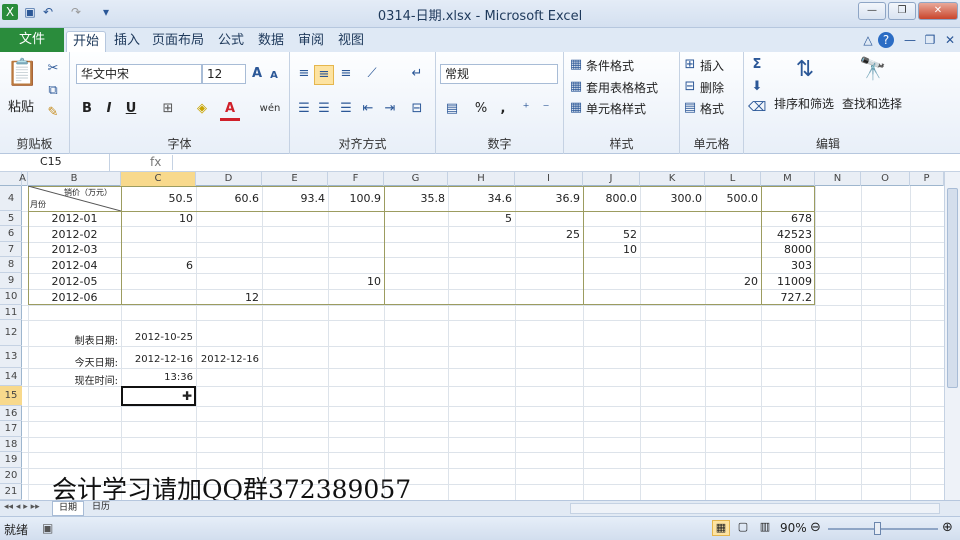 This screenshot has width=960, height=540. Describe the element at coordinates (231, 41) in the screenshot. I see `tab-formulas: 公式` at that location.